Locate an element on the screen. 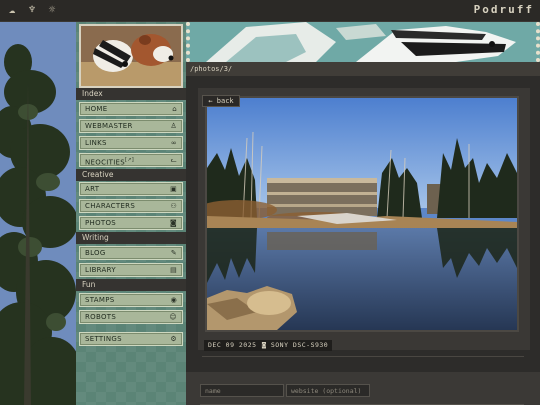  nav-robots: ROBOTS ☺ is located at coordinates (131, 317).